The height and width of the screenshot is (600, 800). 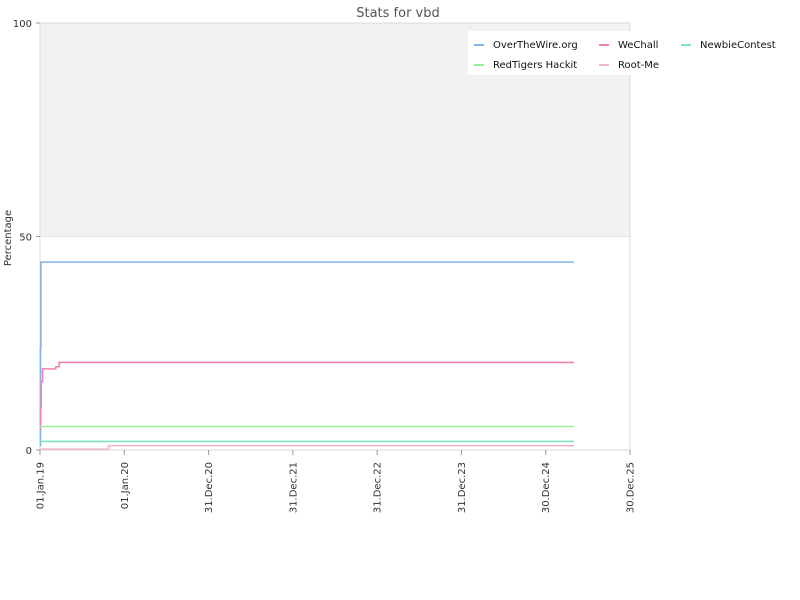 I want to click on legend-label: RedTigers Hackit, so click(x=535, y=65).